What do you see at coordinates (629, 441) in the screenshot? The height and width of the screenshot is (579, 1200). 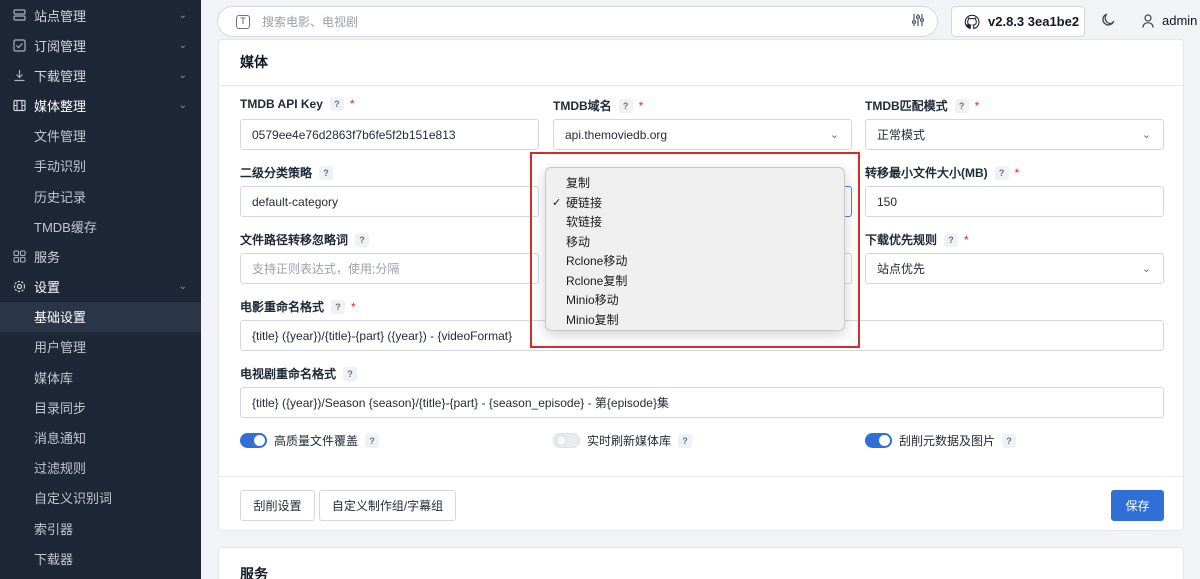 I see `refresh-label: 实时刷新媒体库` at bounding box center [629, 441].